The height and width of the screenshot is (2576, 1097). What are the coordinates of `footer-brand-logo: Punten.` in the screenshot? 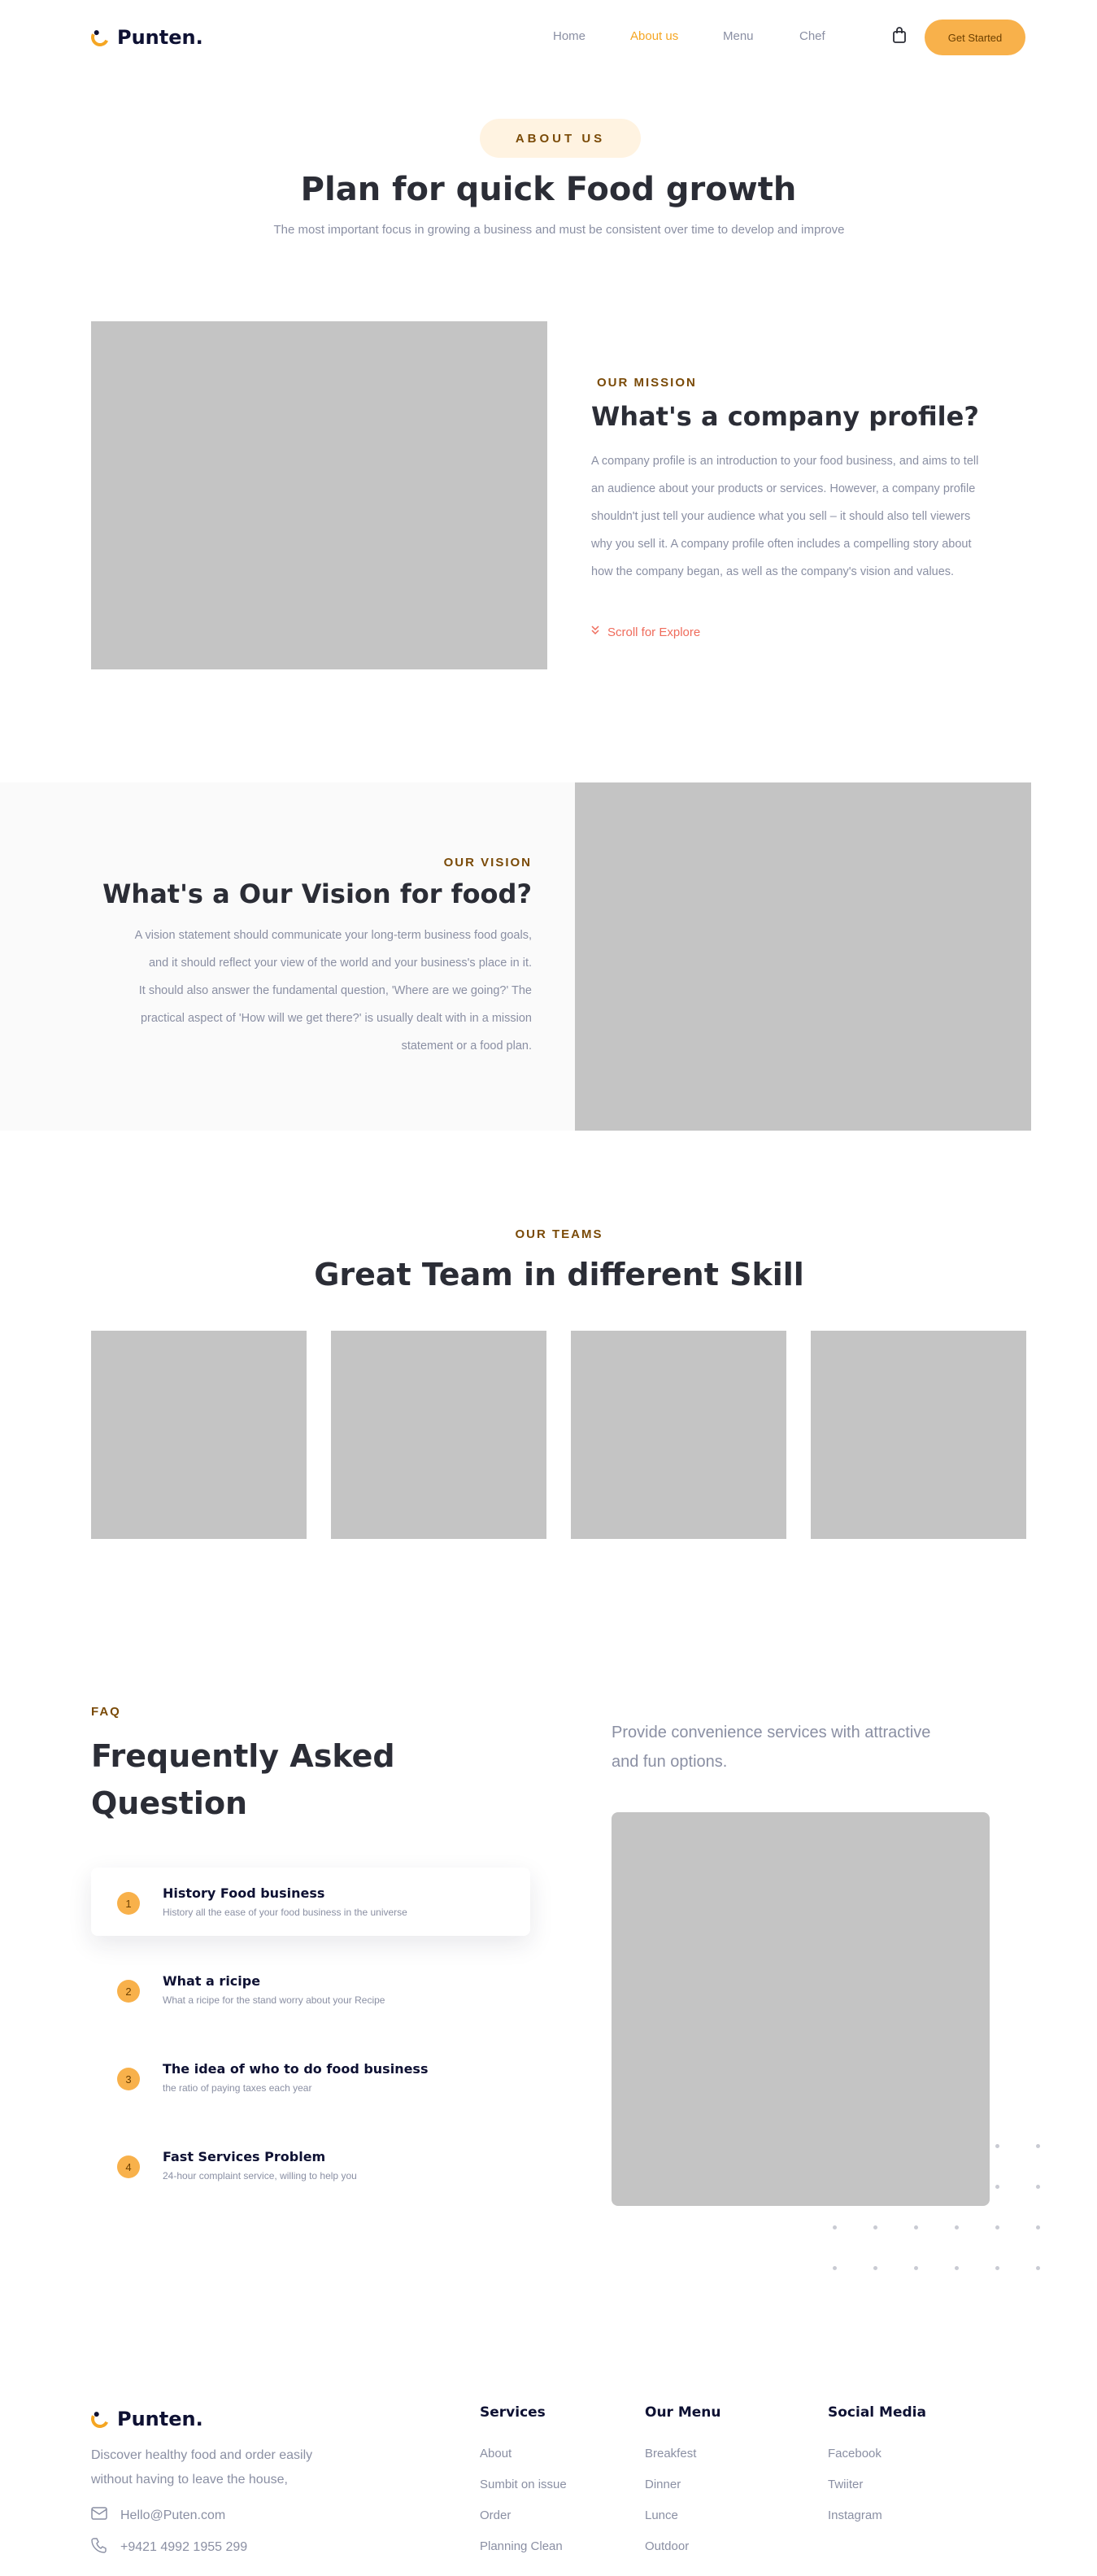 It's located at (145, 2419).